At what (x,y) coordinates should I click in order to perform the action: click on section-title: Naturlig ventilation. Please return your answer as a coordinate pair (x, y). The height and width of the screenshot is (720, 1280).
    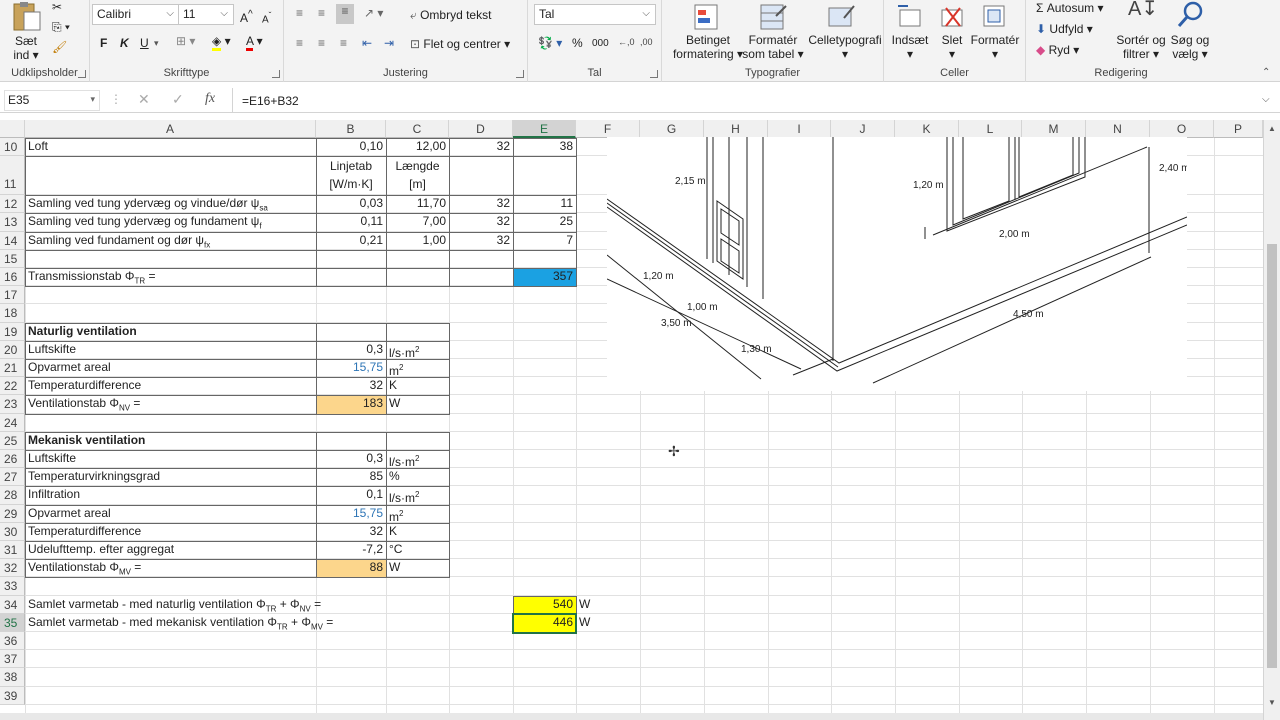
    Looking at the image, I should click on (170, 331).